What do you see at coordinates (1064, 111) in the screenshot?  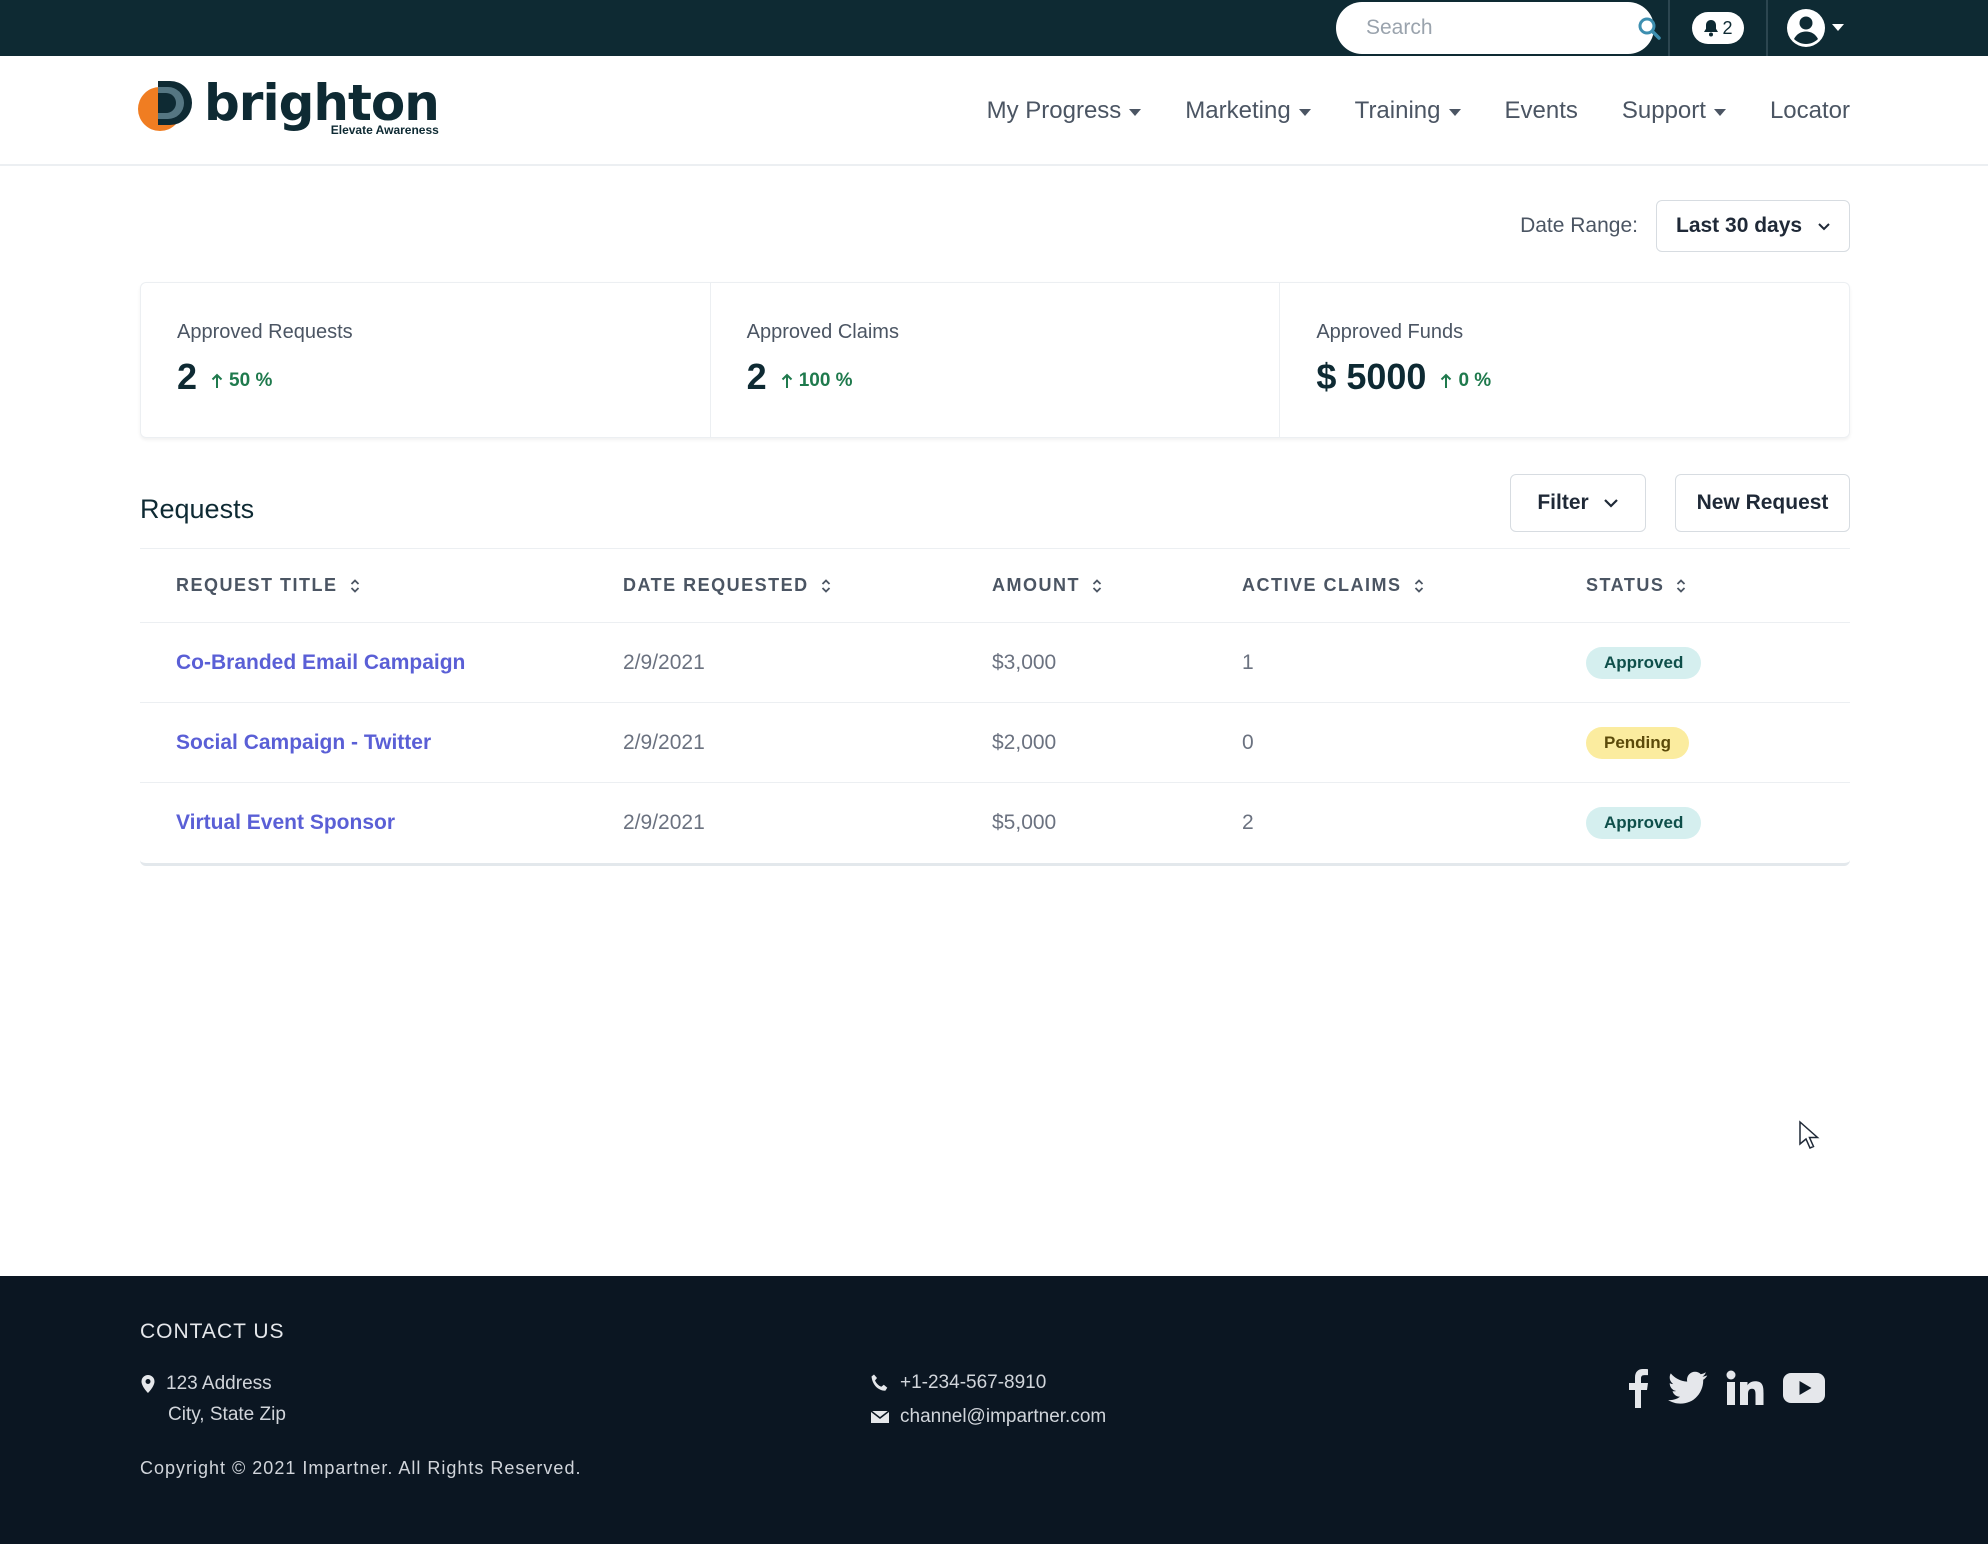 I see `nav-my-progress: My Progress` at bounding box center [1064, 111].